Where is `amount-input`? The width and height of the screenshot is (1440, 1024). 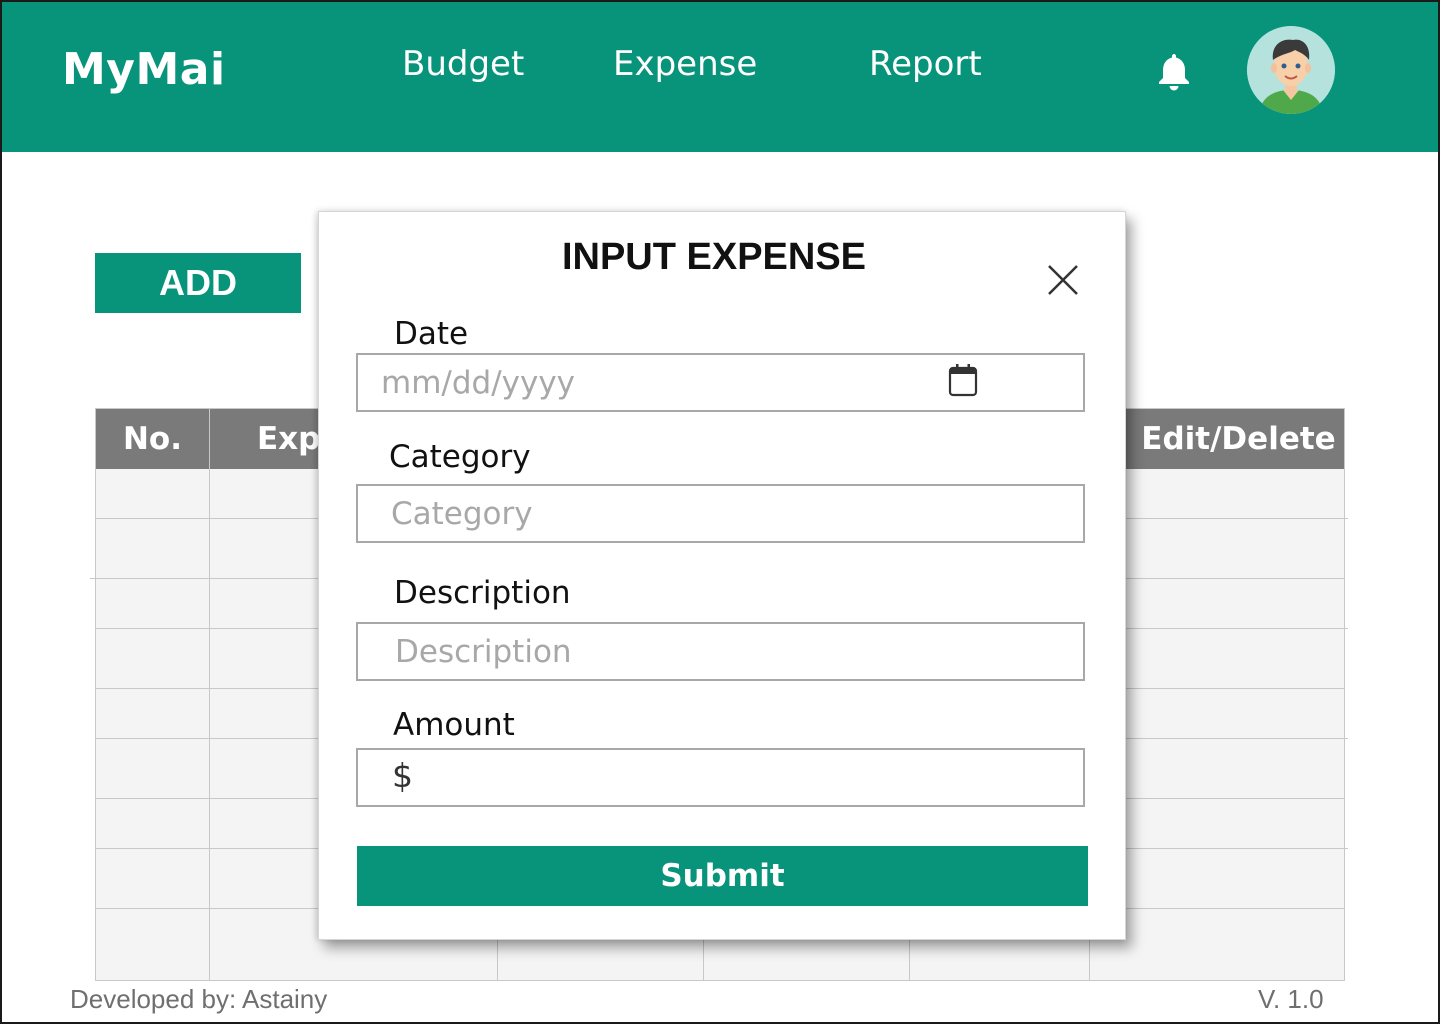
amount-input is located at coordinates (720, 777).